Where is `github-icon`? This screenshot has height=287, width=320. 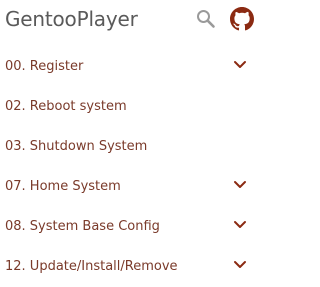 github-icon is located at coordinates (242, 19).